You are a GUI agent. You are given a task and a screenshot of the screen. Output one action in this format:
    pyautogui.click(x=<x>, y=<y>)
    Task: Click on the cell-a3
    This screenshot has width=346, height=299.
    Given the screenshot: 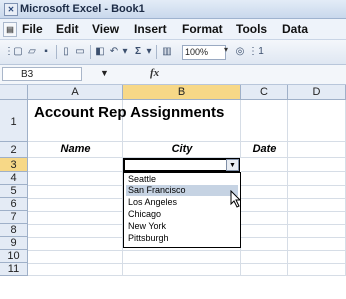 What is the action you would take?
    pyautogui.click(x=75, y=165)
    